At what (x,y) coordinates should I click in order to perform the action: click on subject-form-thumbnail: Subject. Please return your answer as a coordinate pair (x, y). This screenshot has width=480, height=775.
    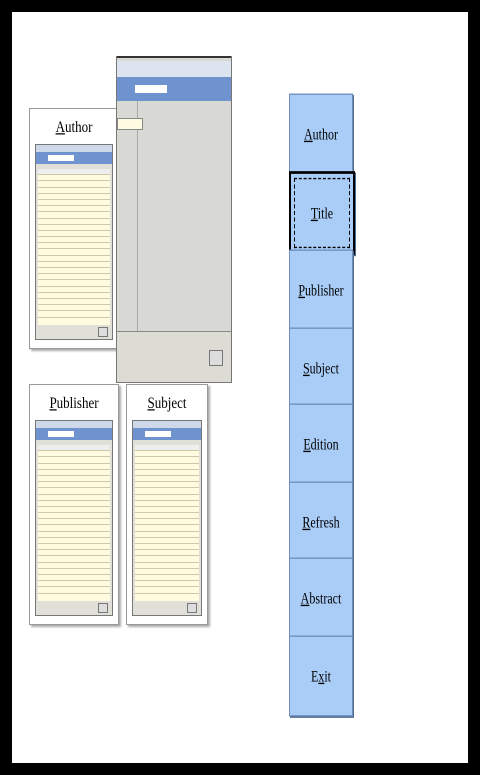
    Looking at the image, I should click on (167, 504).